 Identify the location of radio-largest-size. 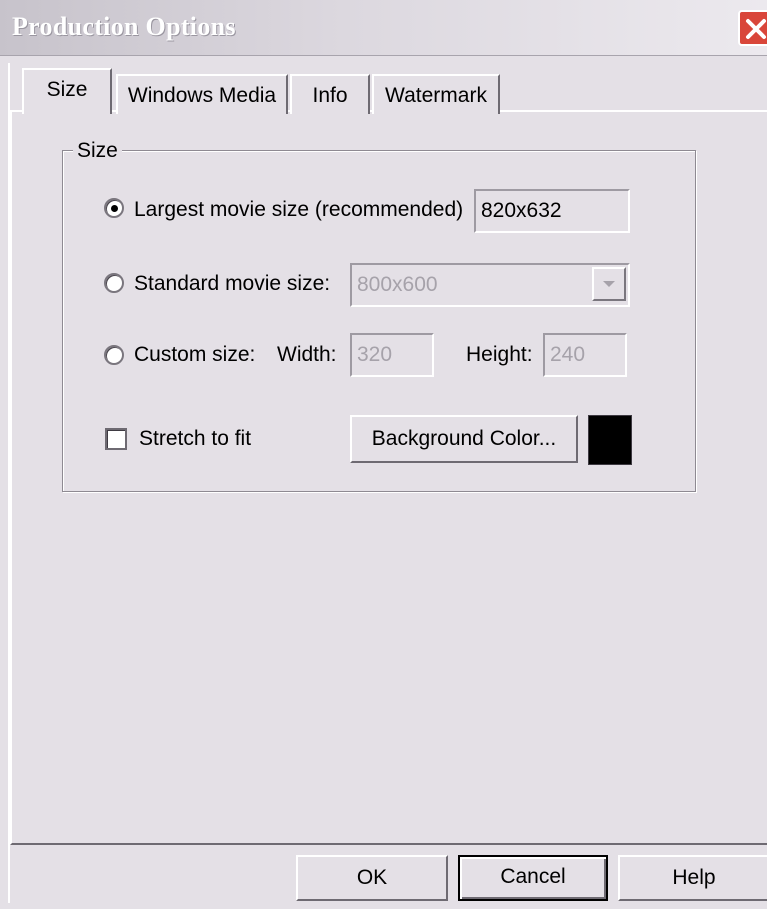
(114, 208).